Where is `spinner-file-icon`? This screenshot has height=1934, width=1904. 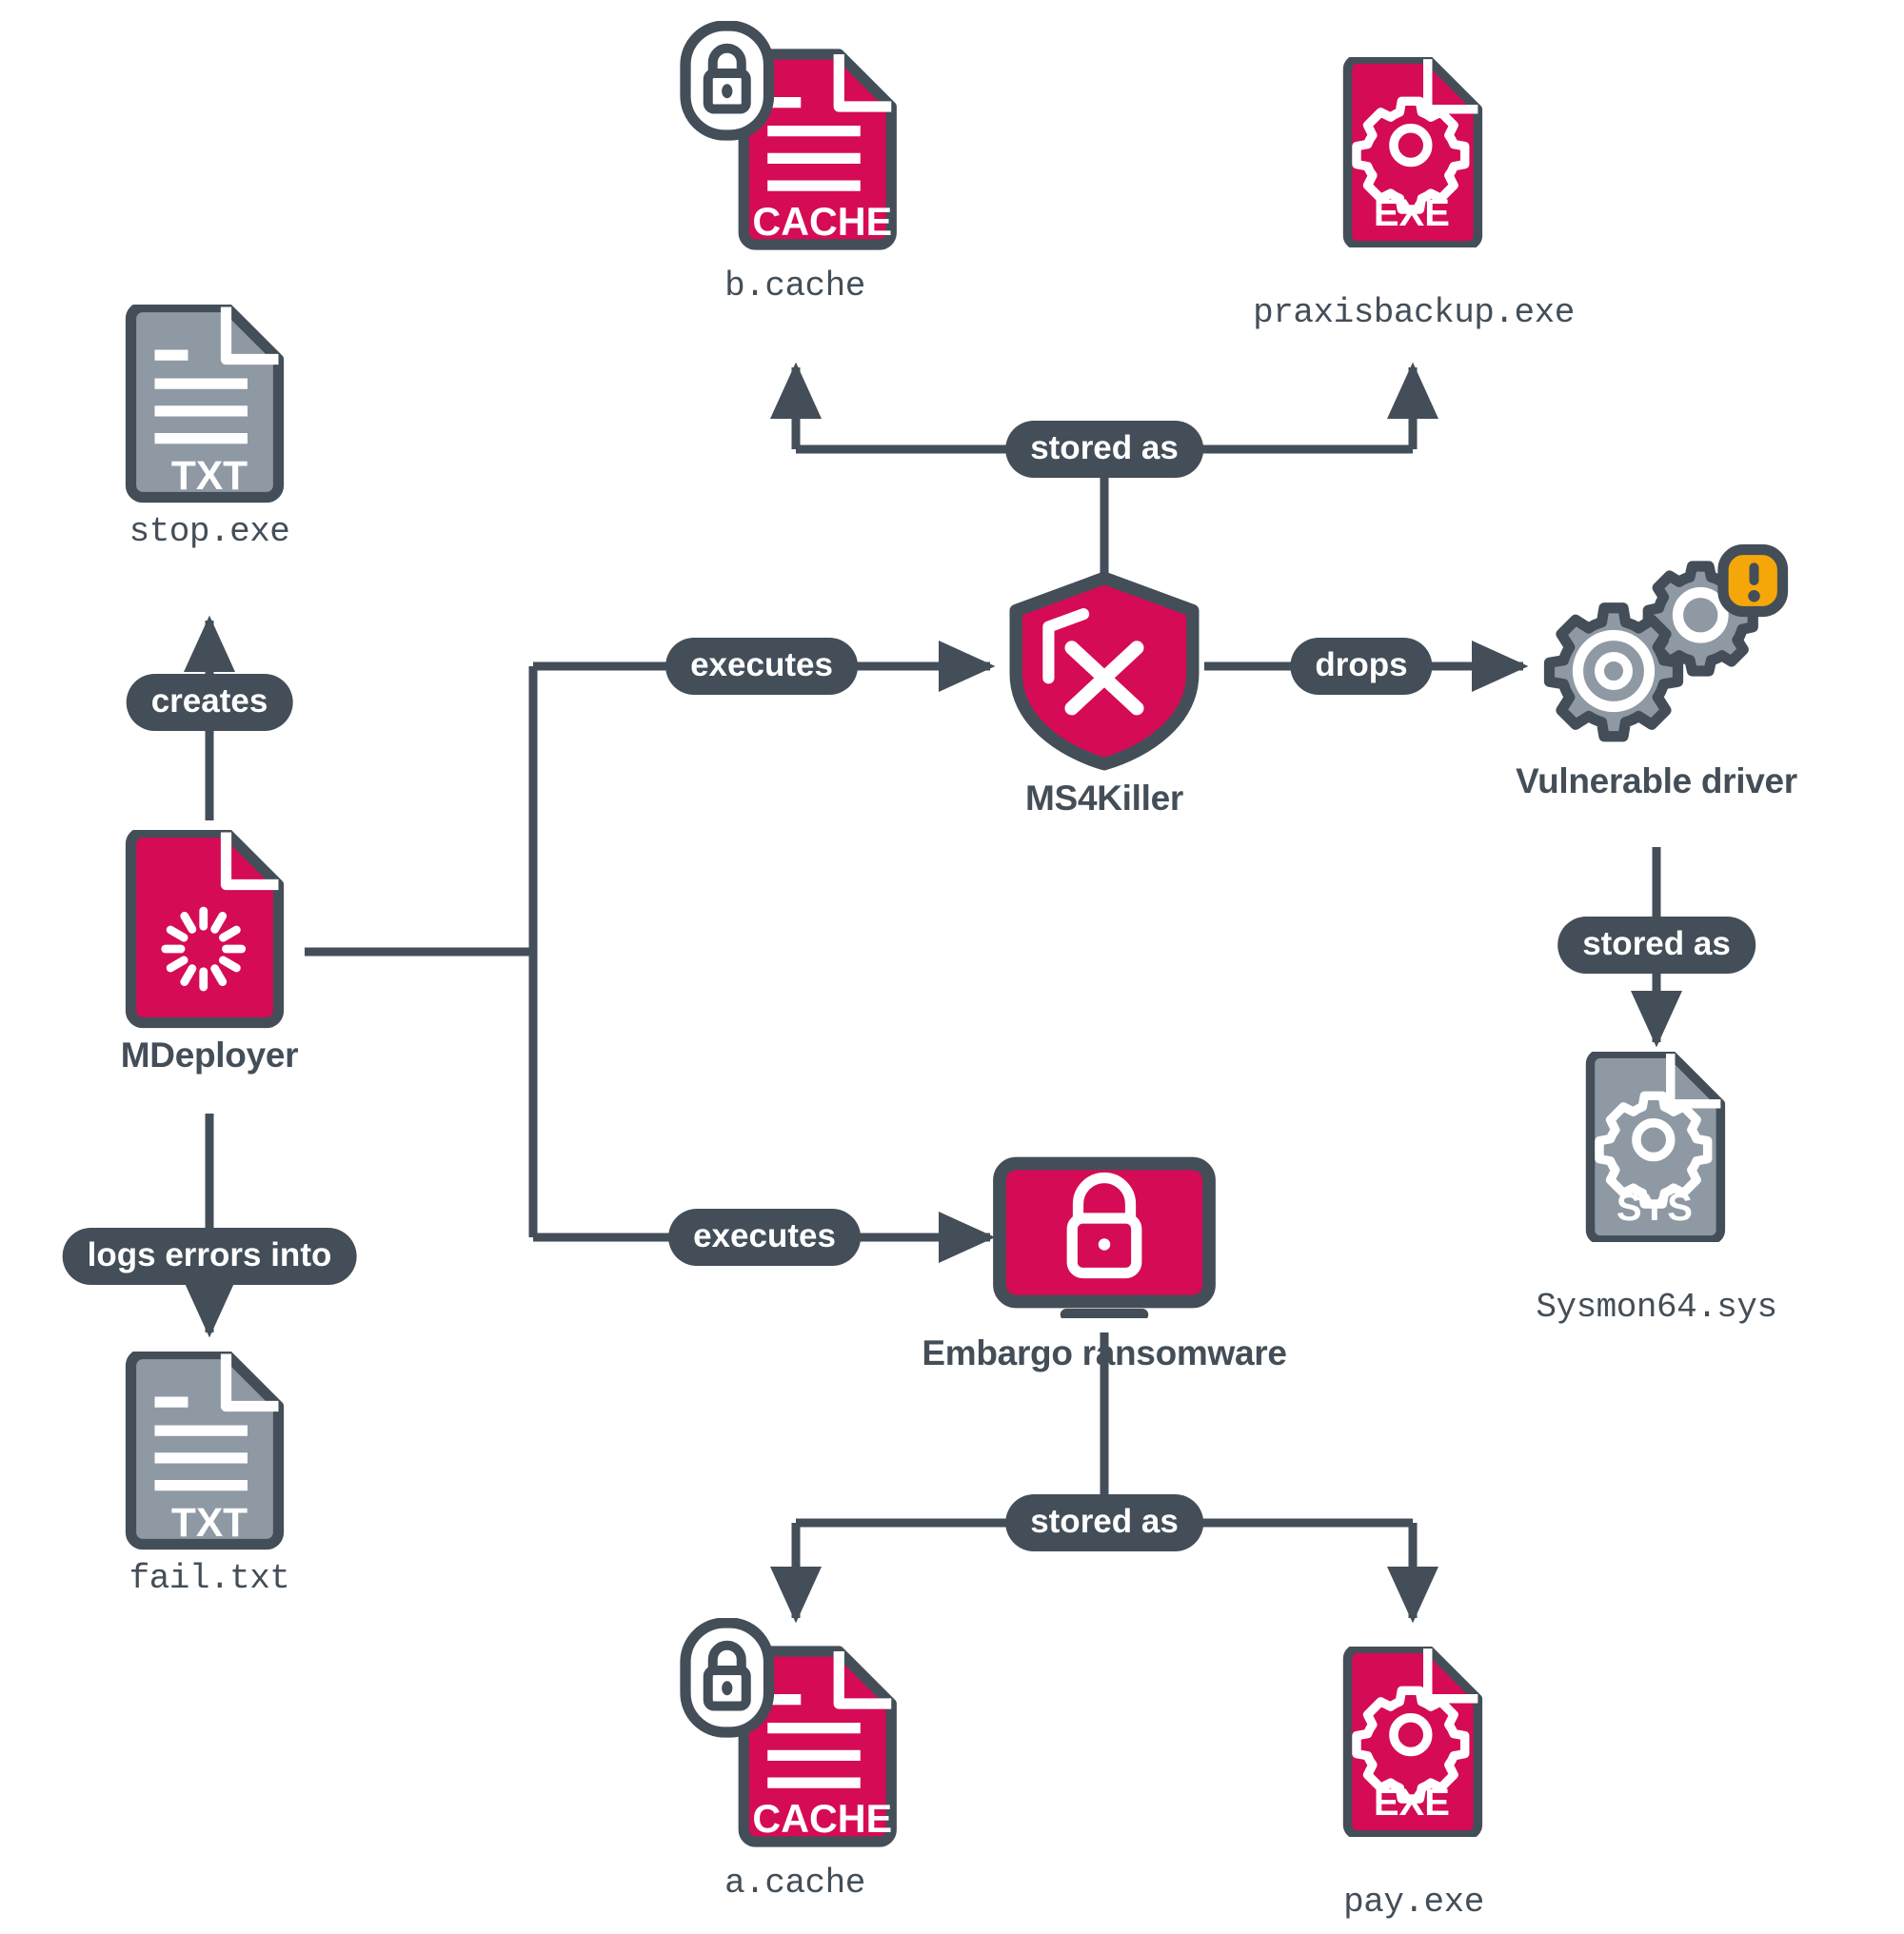
spinner-file-icon is located at coordinates (205, 928).